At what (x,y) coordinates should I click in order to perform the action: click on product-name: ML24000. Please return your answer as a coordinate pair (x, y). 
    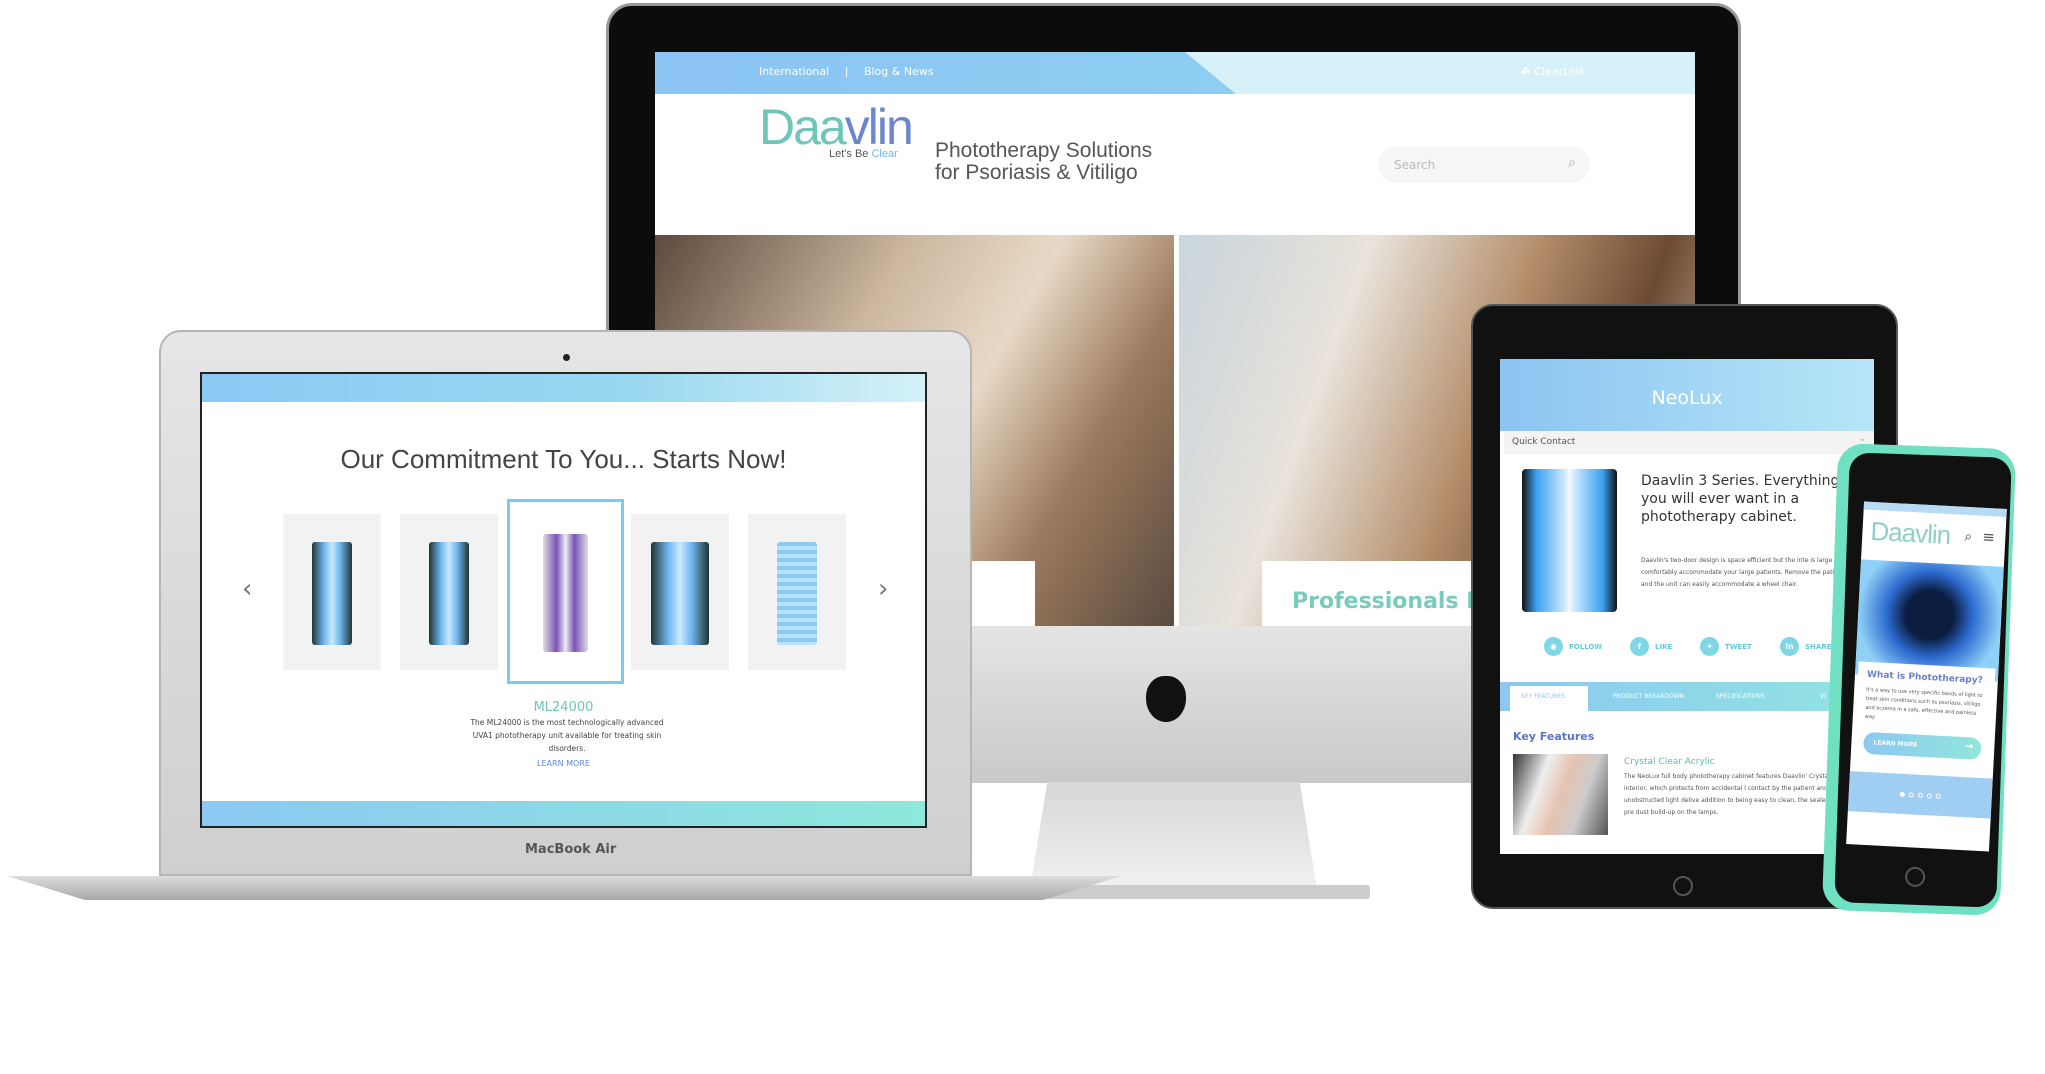
    Looking at the image, I should click on (563, 707).